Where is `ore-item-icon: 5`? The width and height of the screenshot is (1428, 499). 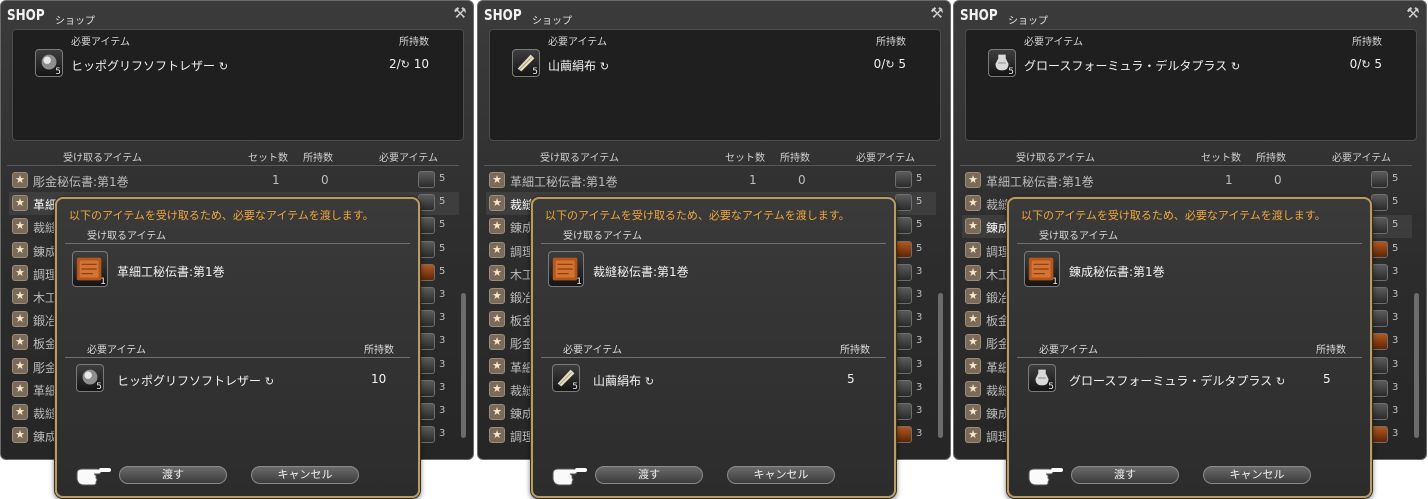
ore-item-icon: 5 is located at coordinates (49, 63).